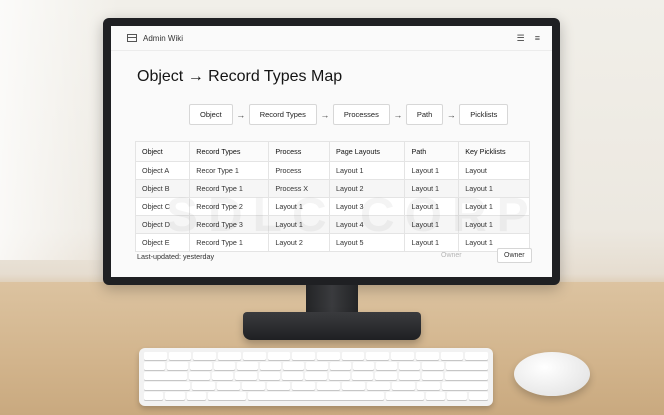 This screenshot has width=664, height=415. Describe the element at coordinates (162, 170) in the screenshot. I see `table-cell: Object A` at that location.